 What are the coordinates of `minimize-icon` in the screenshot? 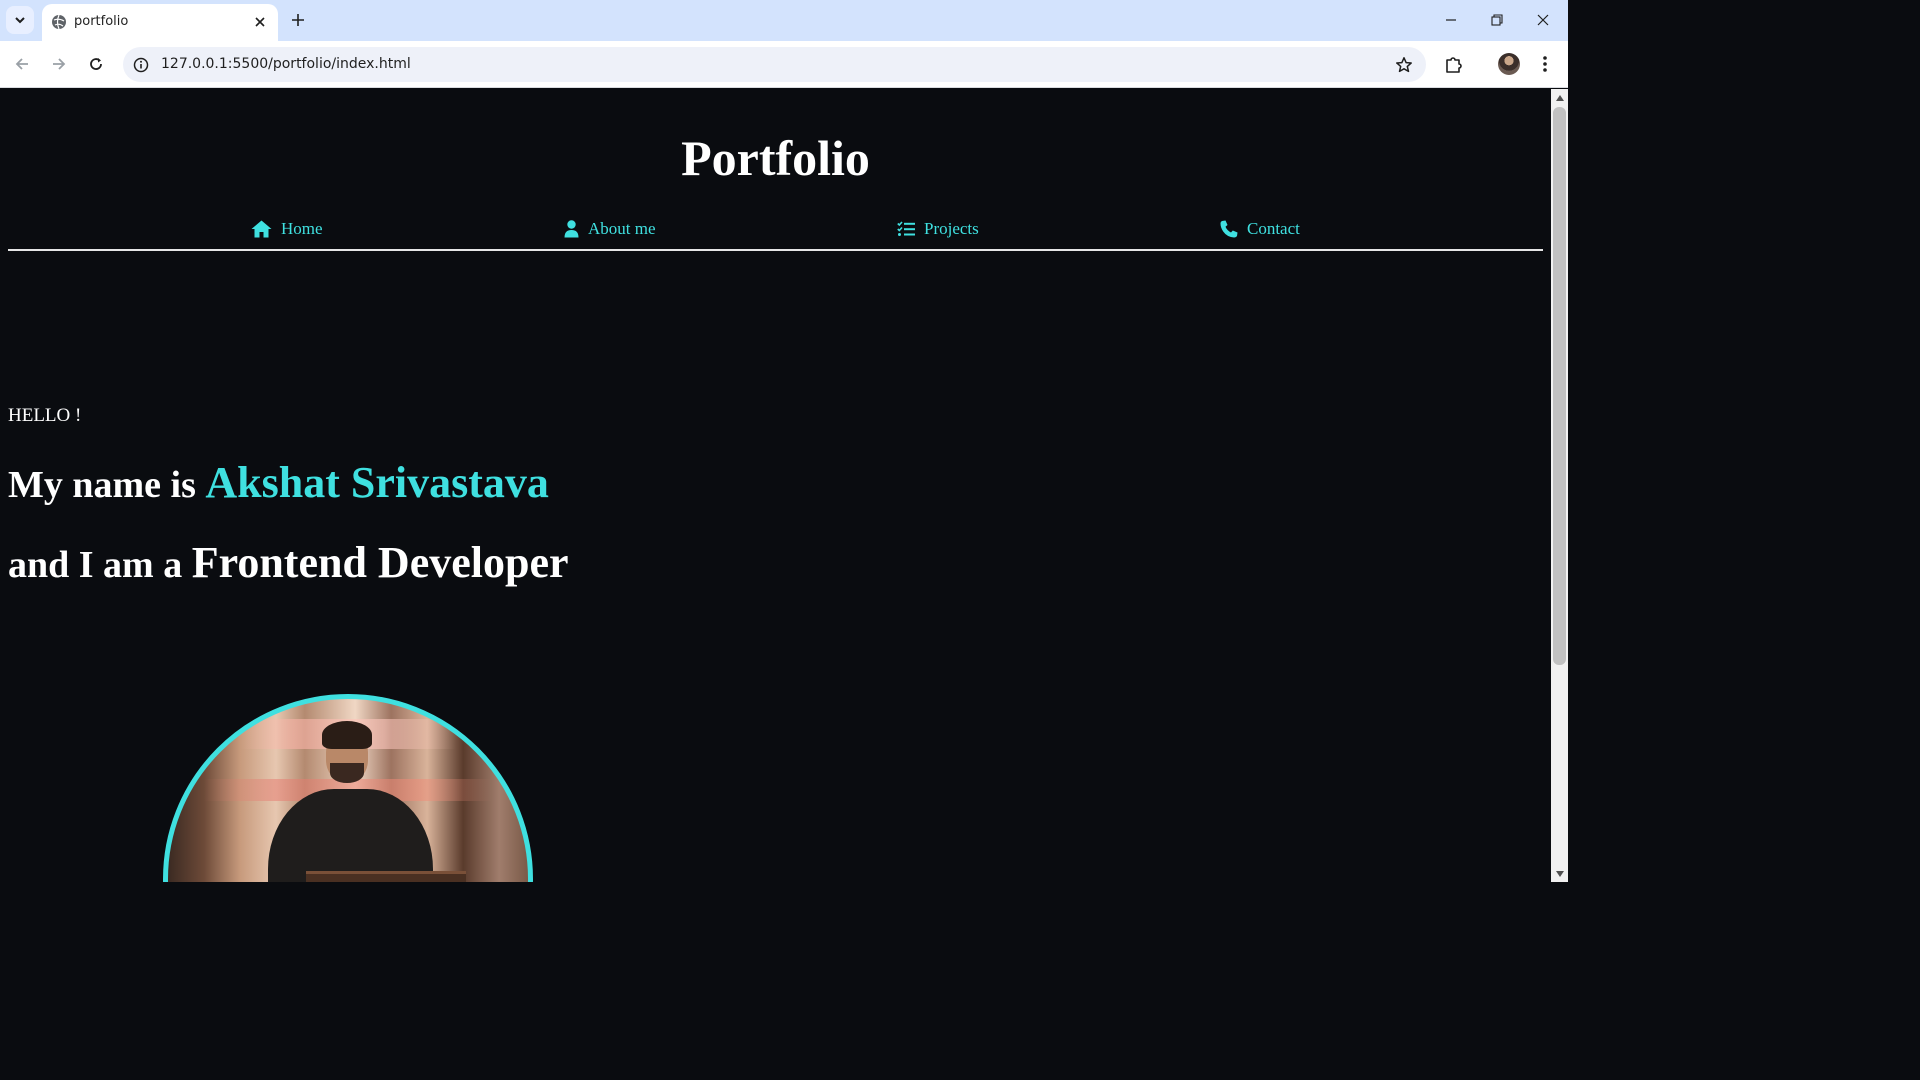 It's located at (1451, 20).